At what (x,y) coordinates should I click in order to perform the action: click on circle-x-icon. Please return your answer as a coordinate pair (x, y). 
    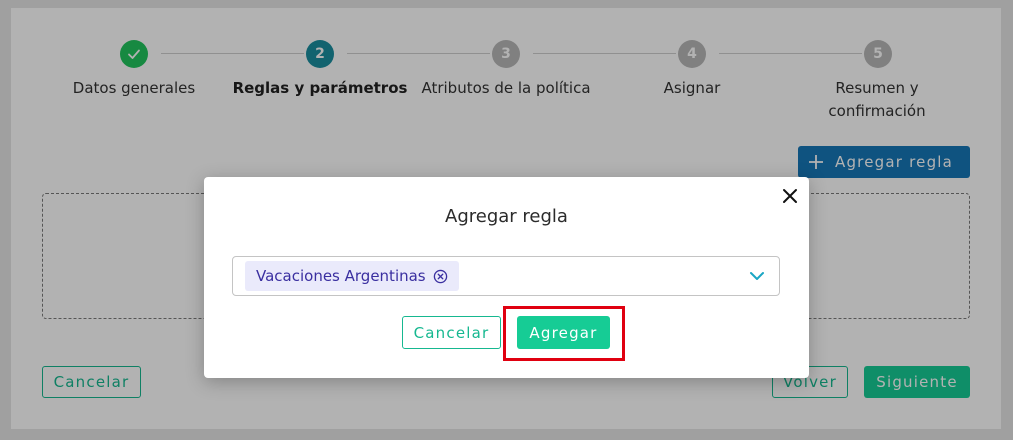
    Looking at the image, I should click on (440, 276).